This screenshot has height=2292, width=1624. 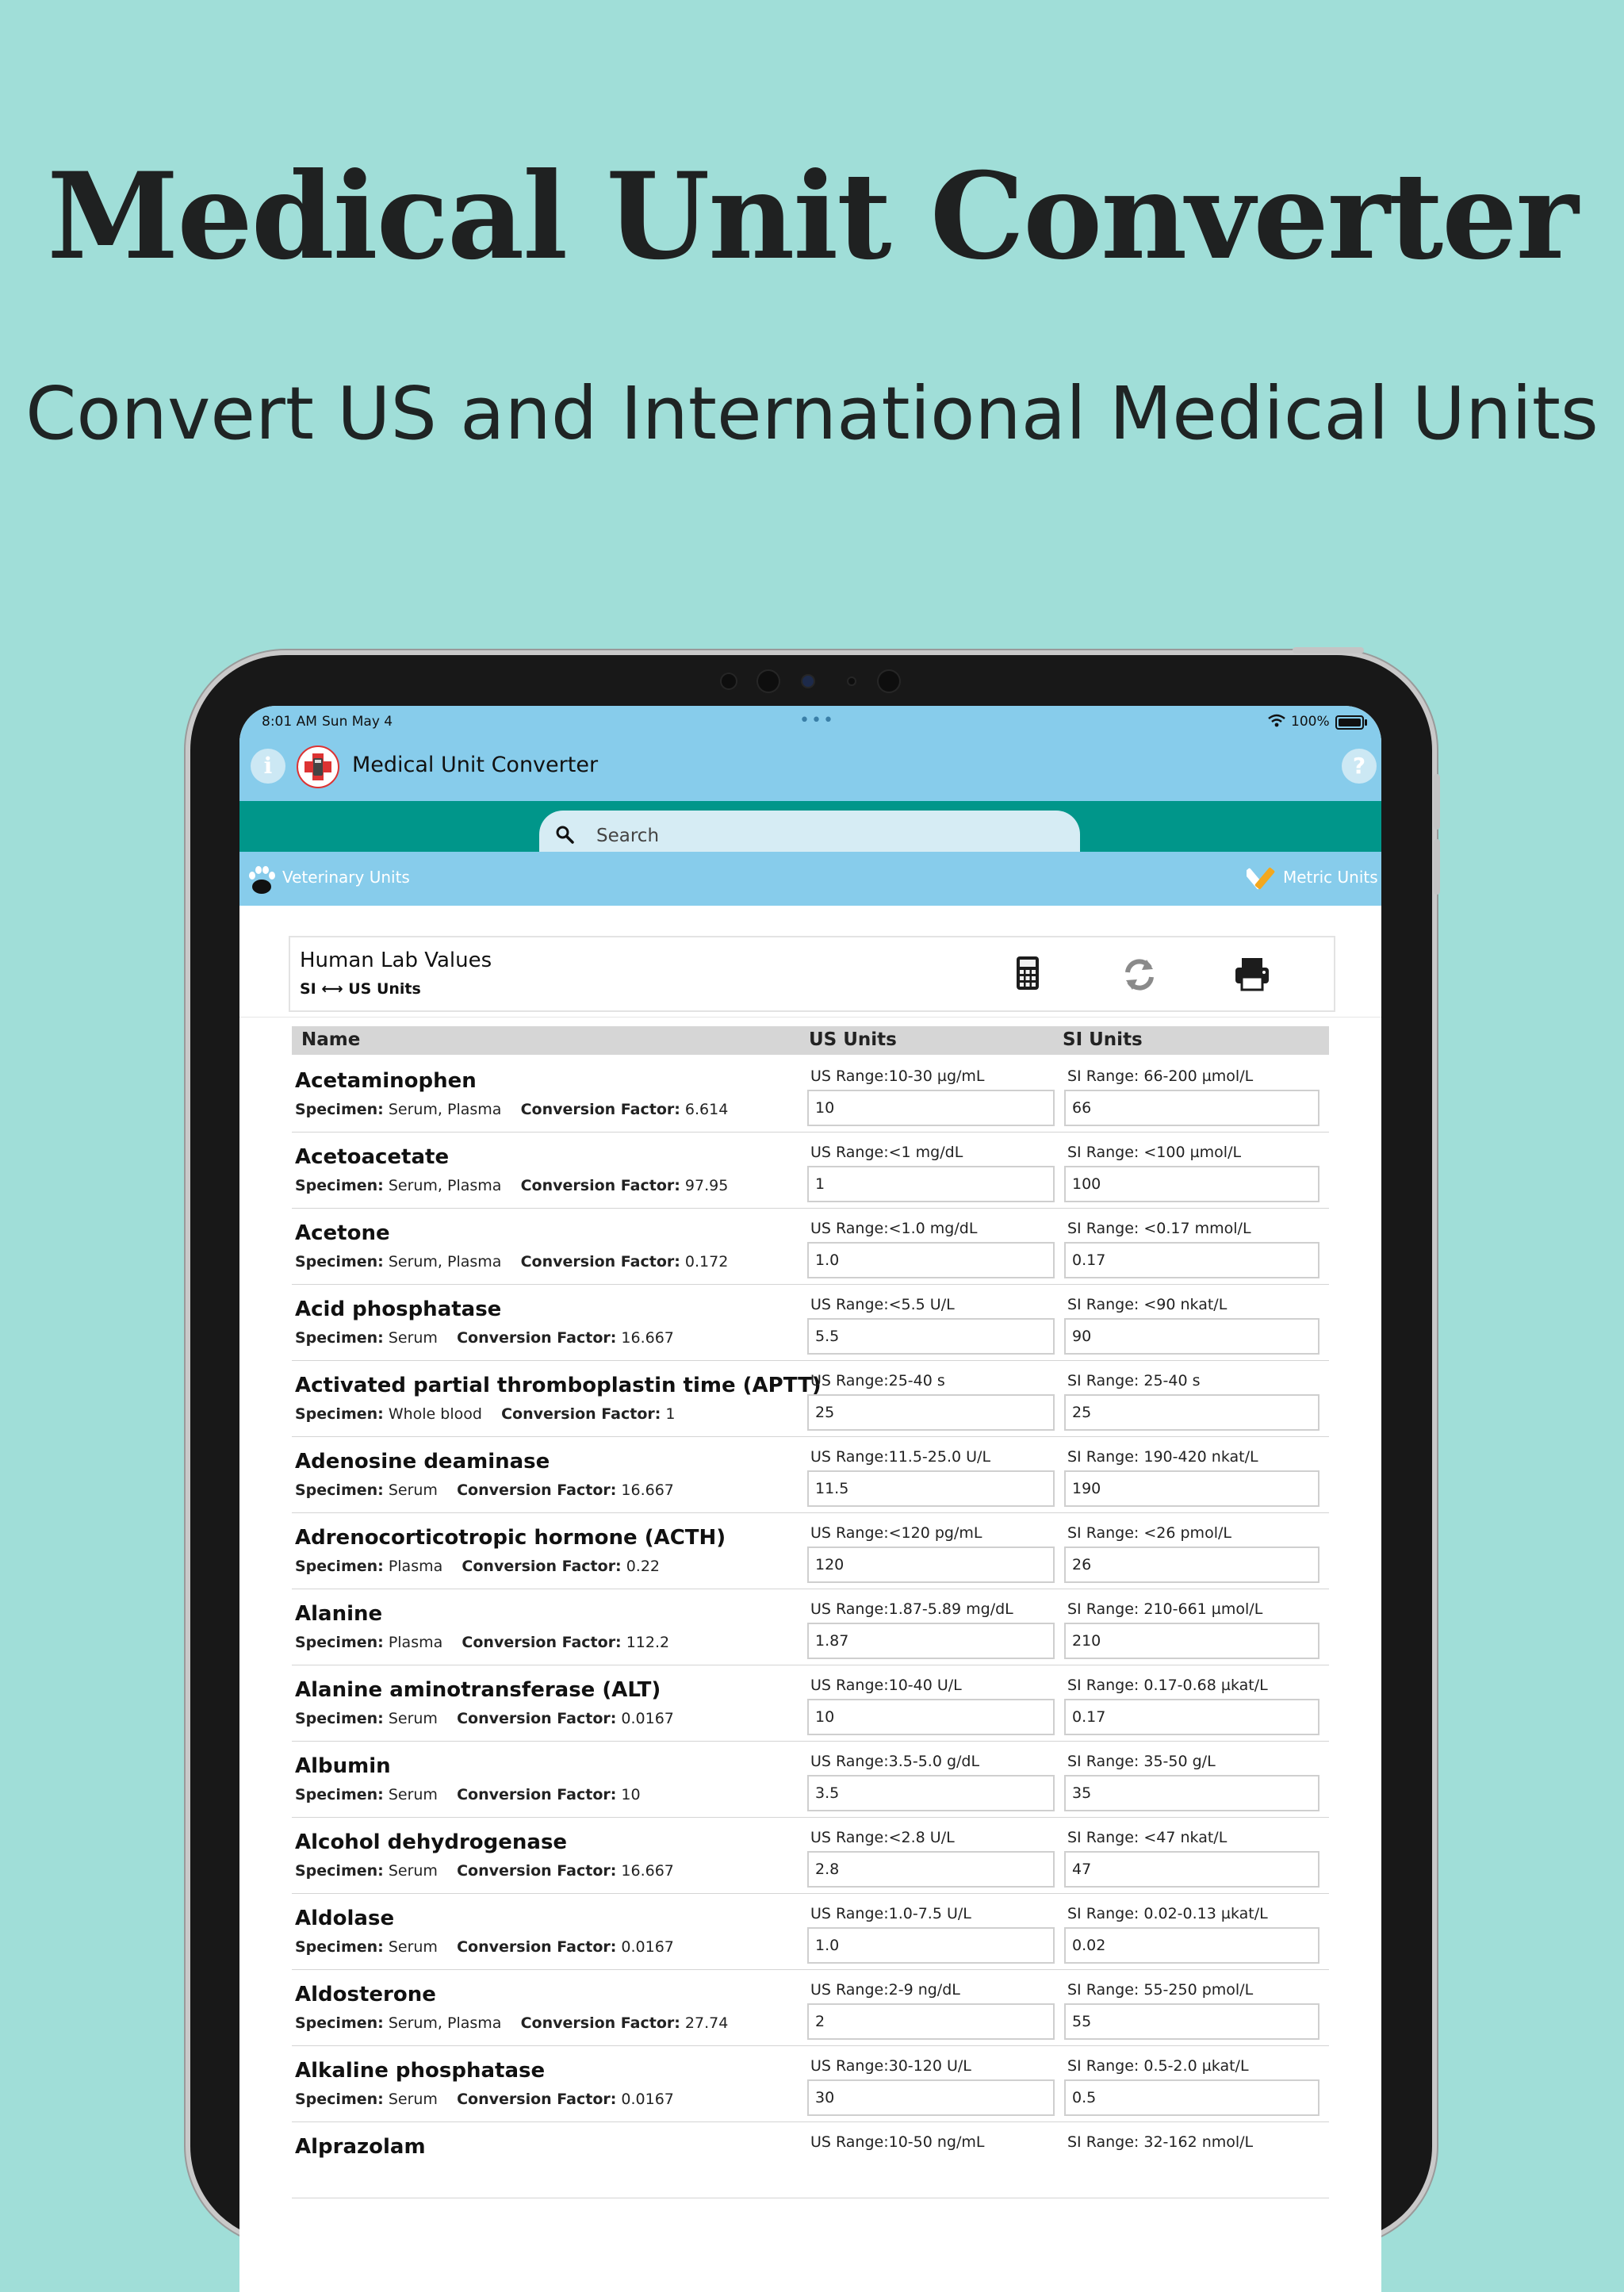 What do you see at coordinates (931, 1489) in the screenshot?
I see `us-value-input: 11.5` at bounding box center [931, 1489].